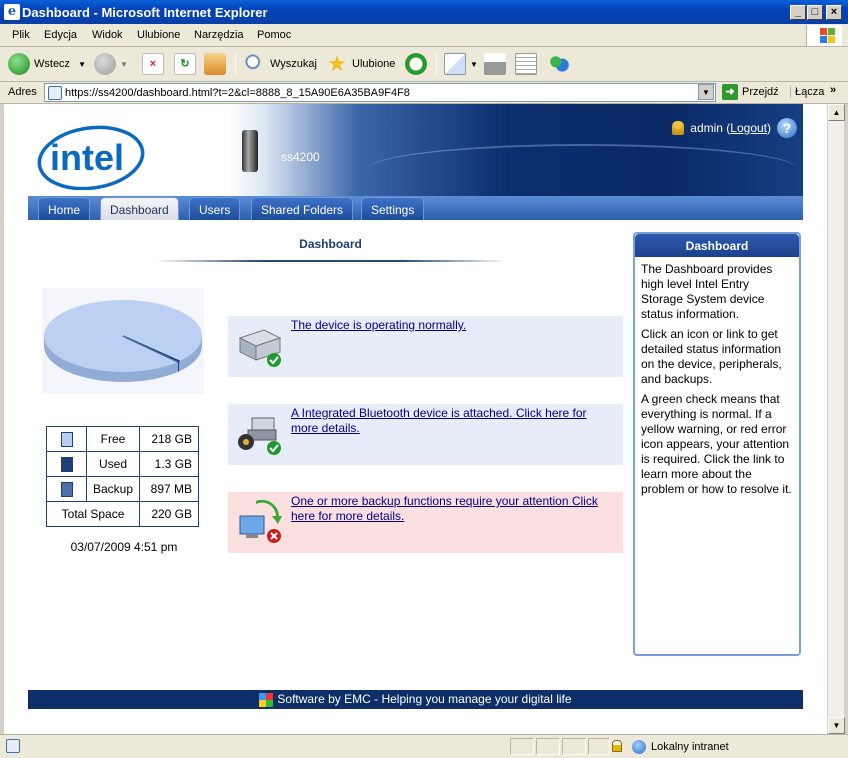 The image size is (848, 758). I want to click on history-icon, so click(416, 64).